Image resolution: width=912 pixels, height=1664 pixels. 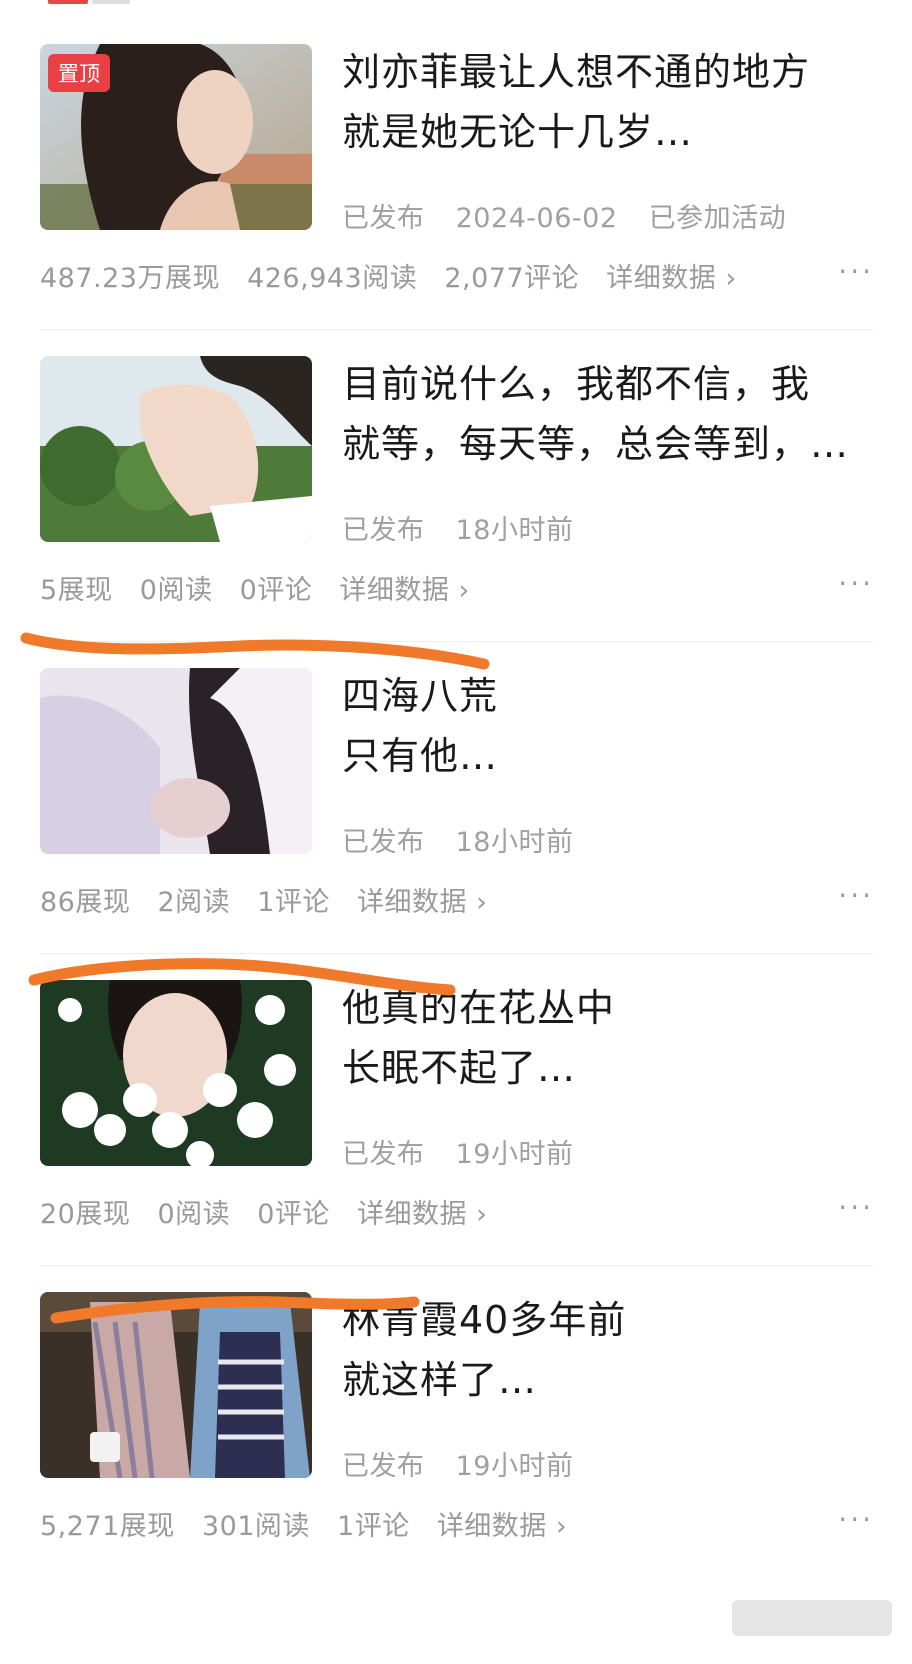 I want to click on impressions-count: 5,271展现, so click(x=107, y=1526).